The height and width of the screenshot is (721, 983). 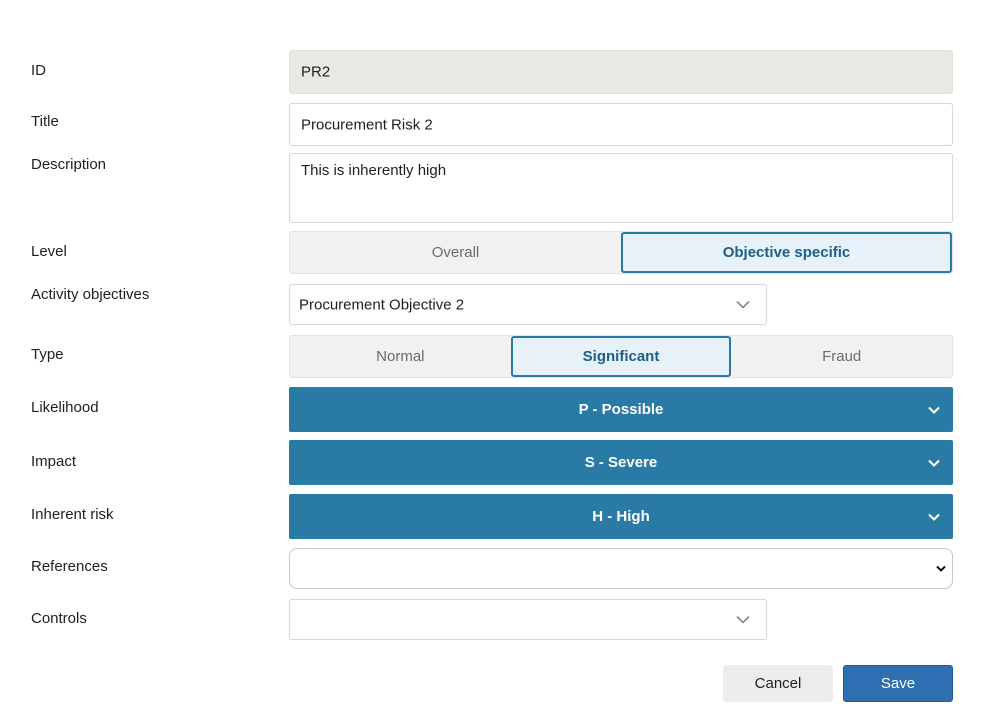 What do you see at coordinates (316, 72) in the screenshot?
I see `id-value: PR2` at bounding box center [316, 72].